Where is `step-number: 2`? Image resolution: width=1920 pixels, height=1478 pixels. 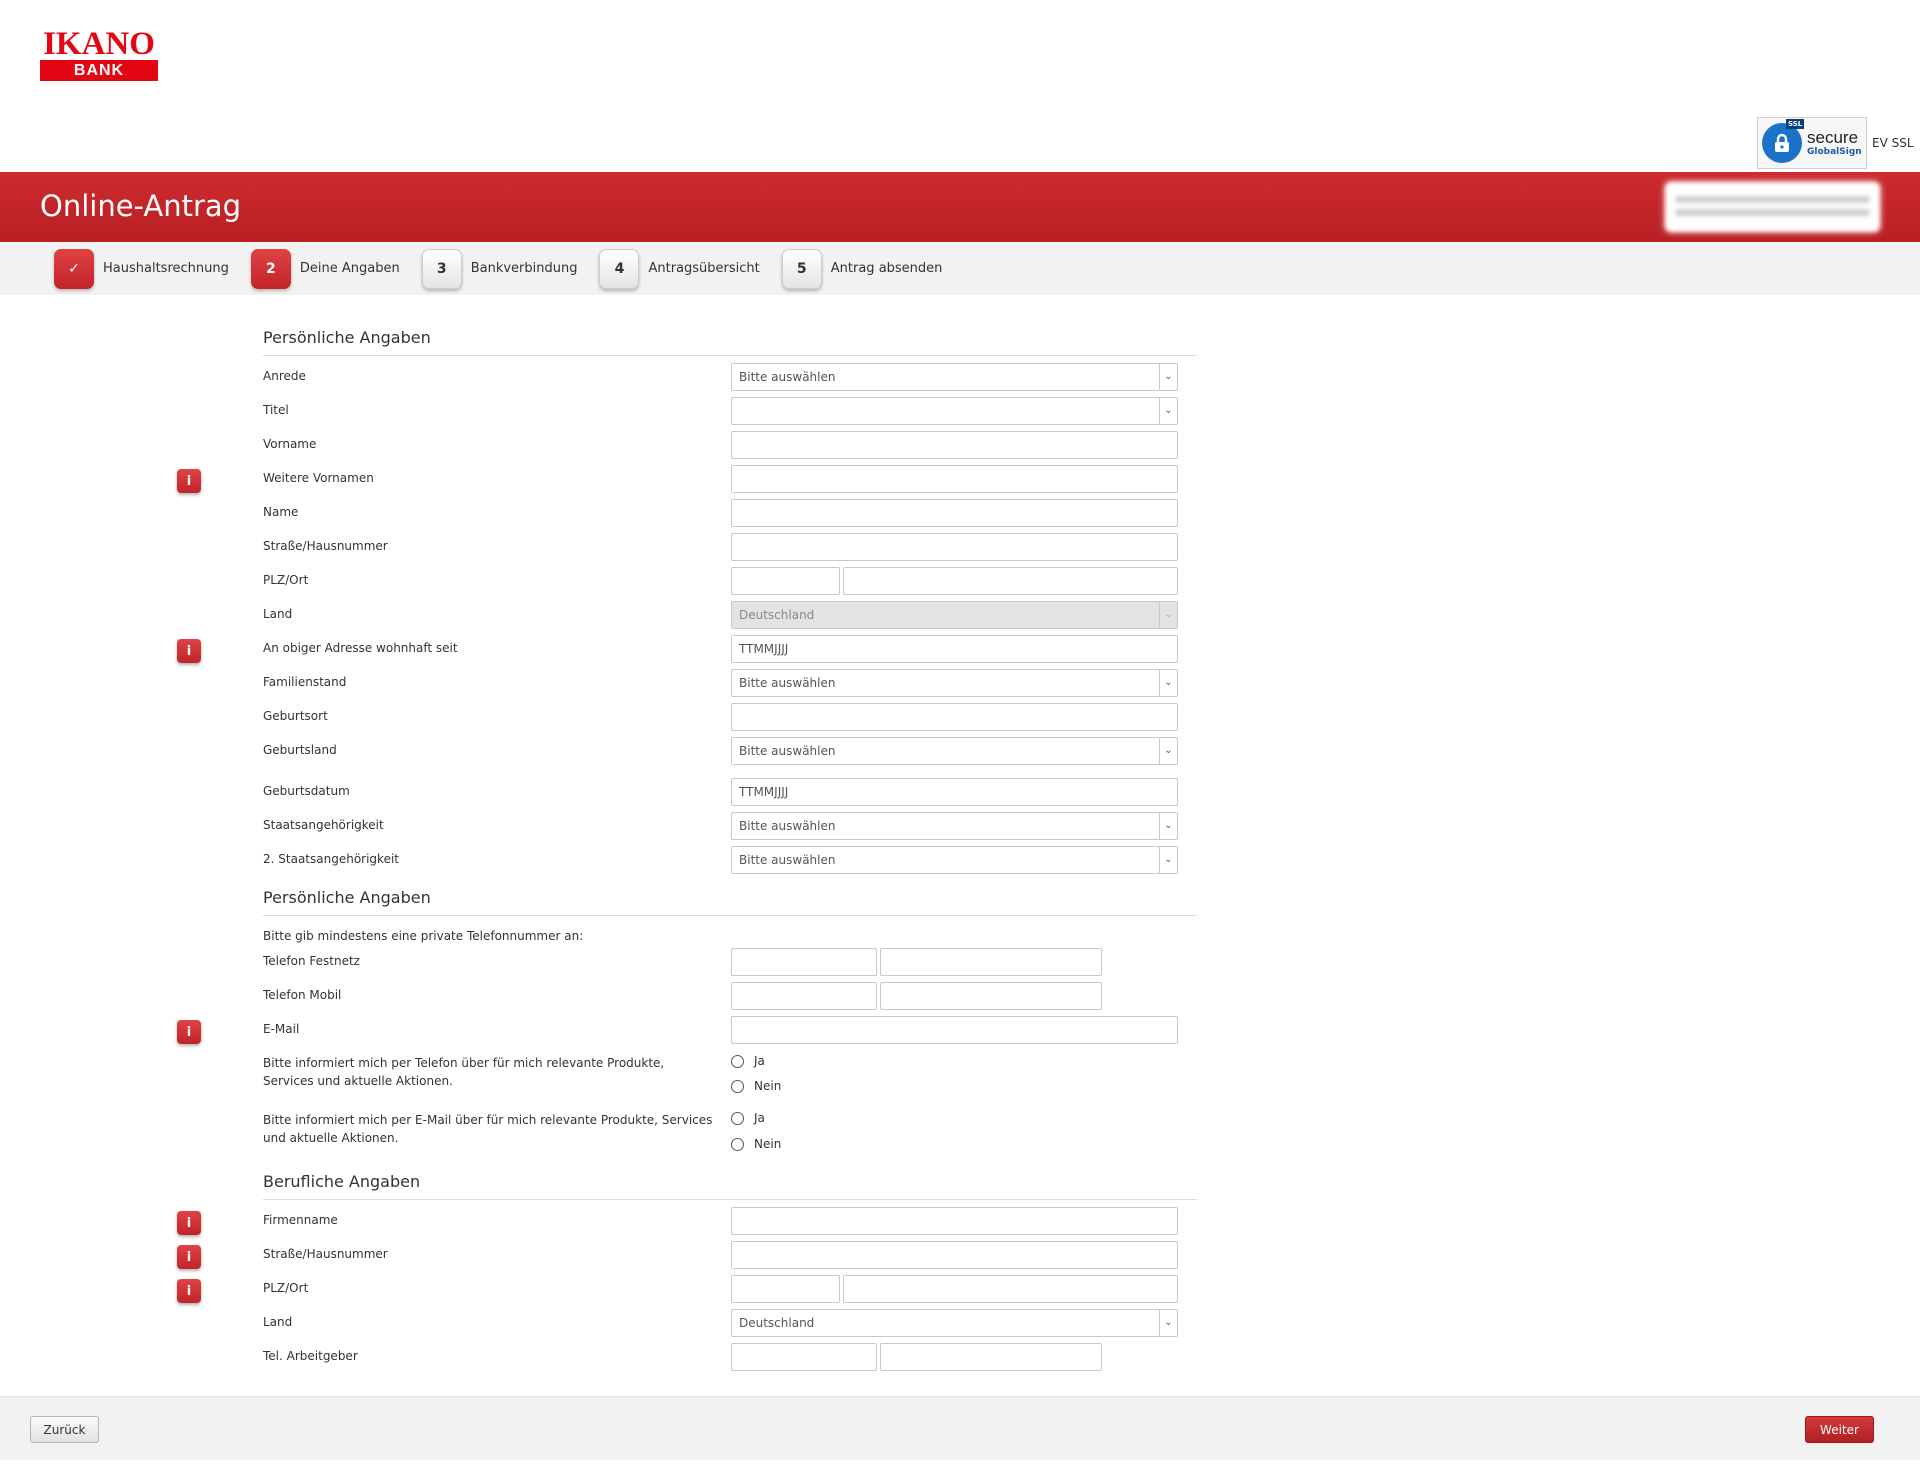
step-number: 2 is located at coordinates (270, 268).